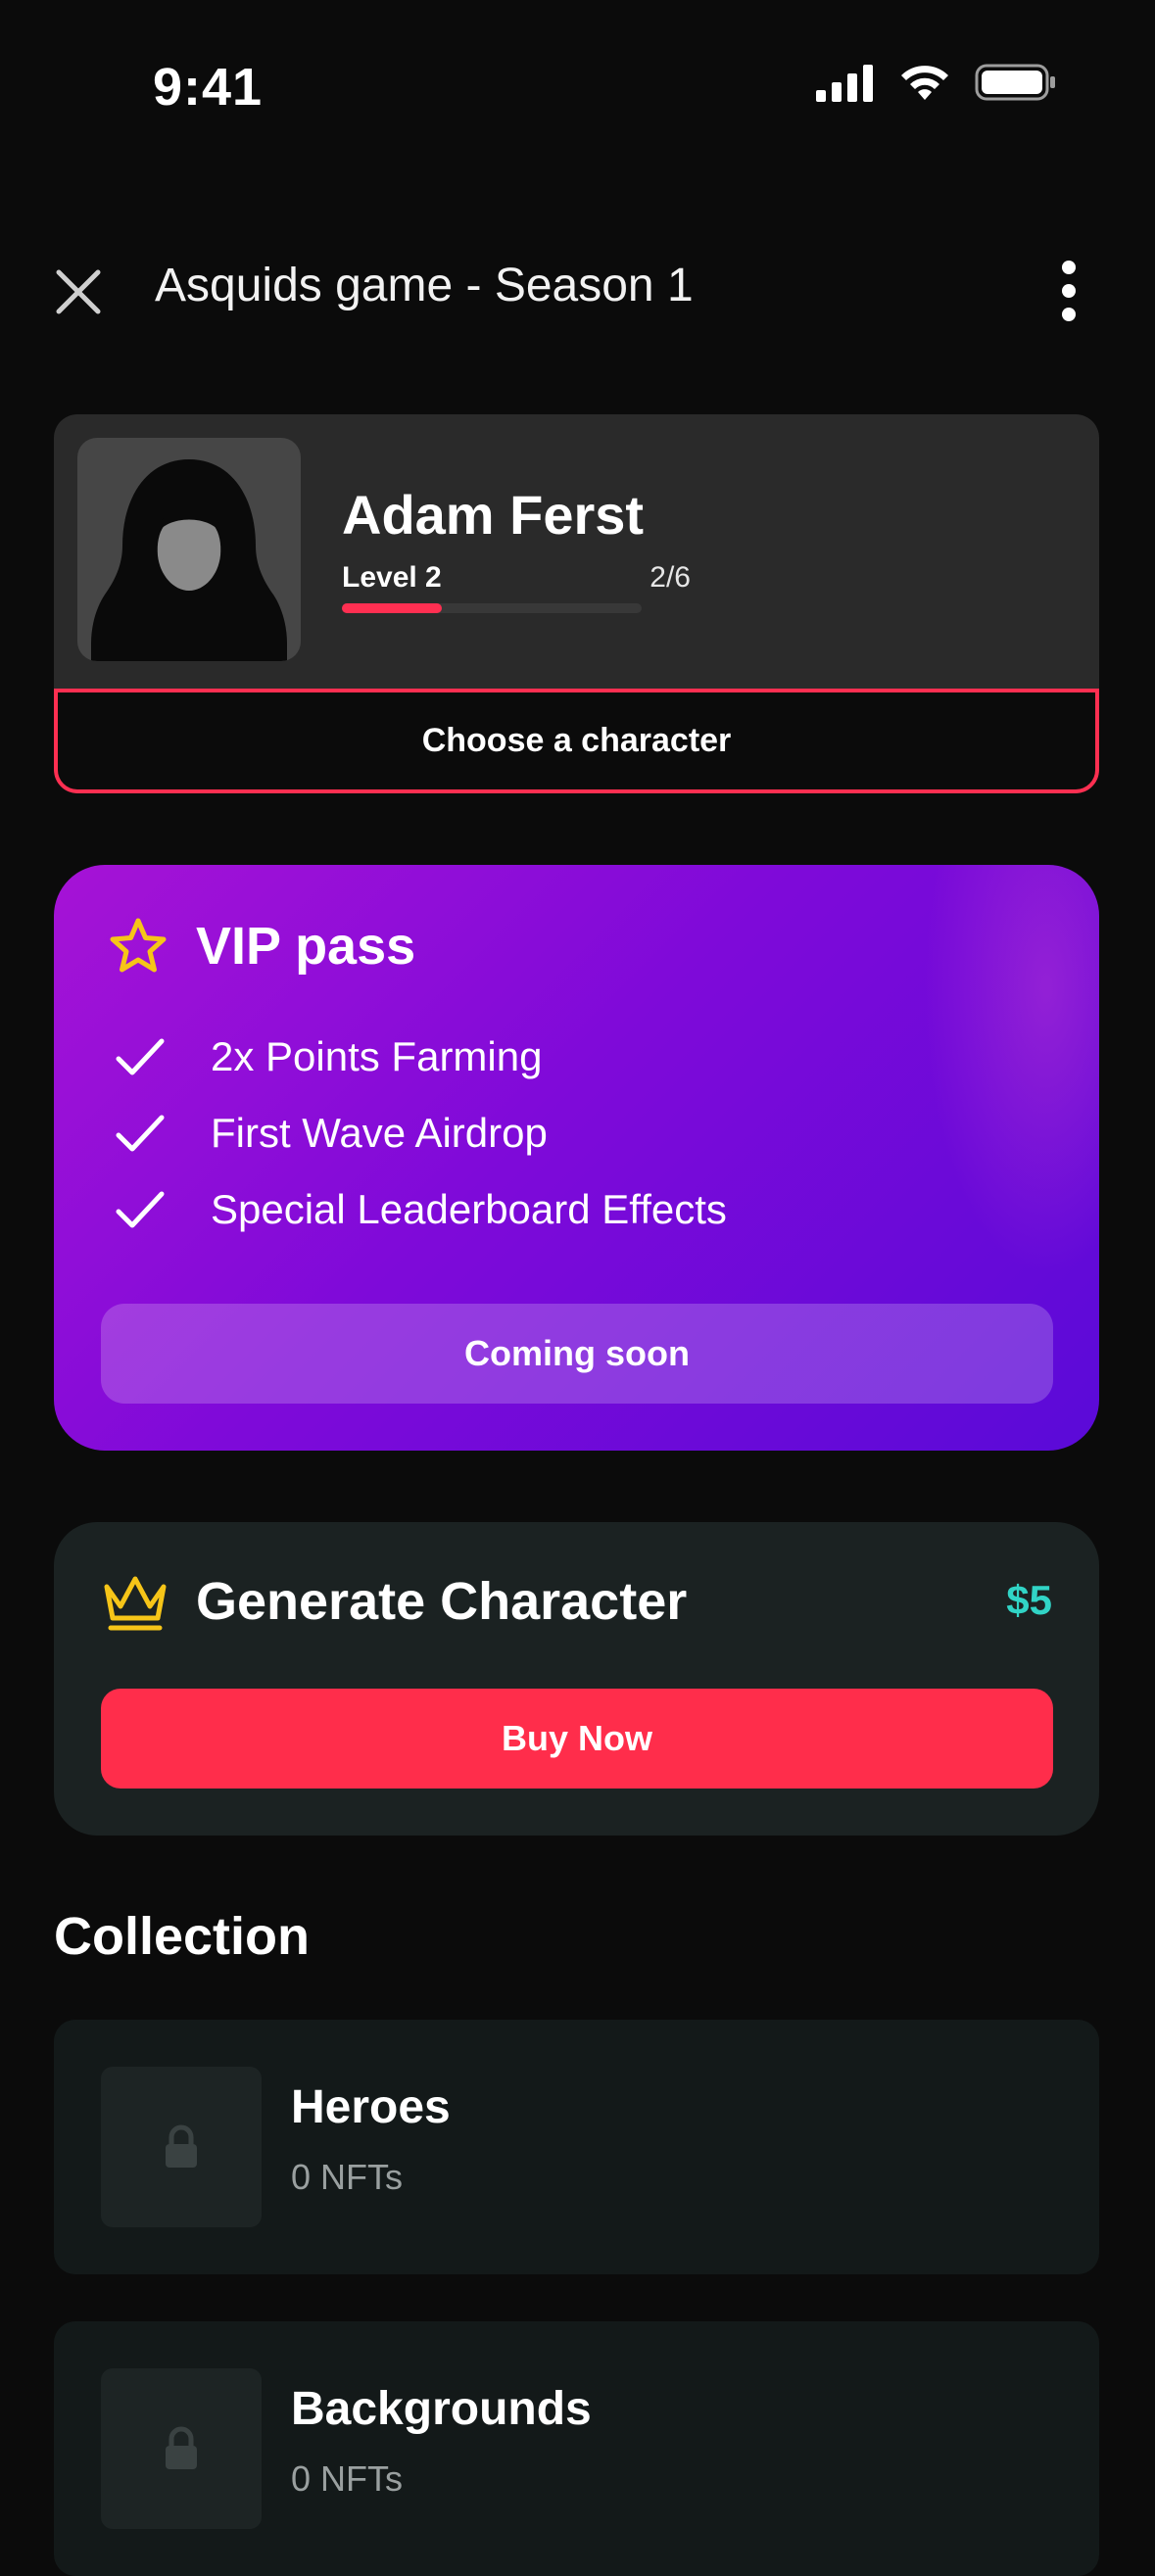 This screenshot has width=1155, height=2576. I want to click on status-icons, so click(936, 82).